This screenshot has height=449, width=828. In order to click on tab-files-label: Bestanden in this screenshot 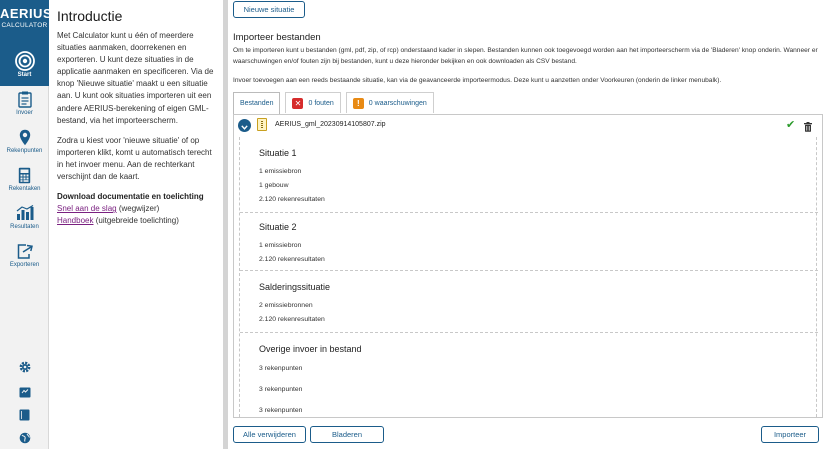, I will do `click(257, 103)`.